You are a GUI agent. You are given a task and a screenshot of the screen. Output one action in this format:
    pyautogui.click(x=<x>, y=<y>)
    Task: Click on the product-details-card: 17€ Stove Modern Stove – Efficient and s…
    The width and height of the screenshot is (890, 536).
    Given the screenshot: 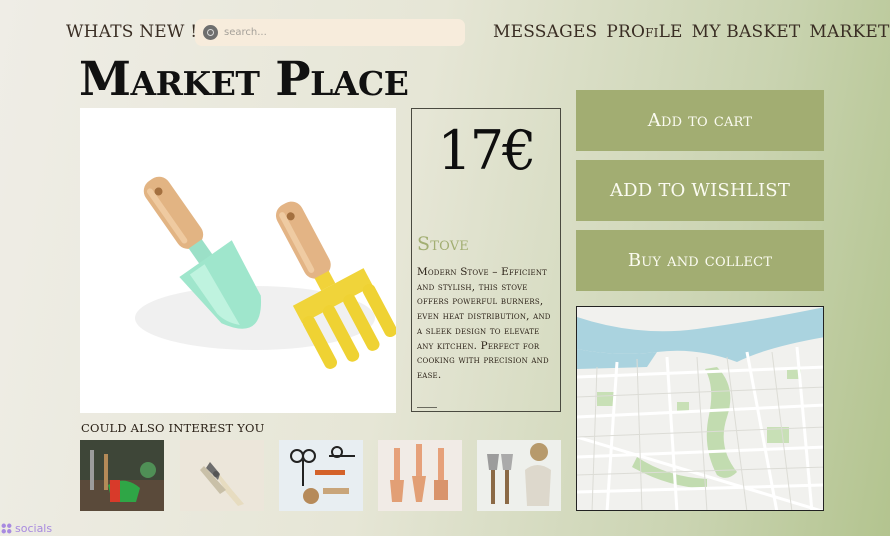 What is the action you would take?
    pyautogui.click(x=486, y=260)
    